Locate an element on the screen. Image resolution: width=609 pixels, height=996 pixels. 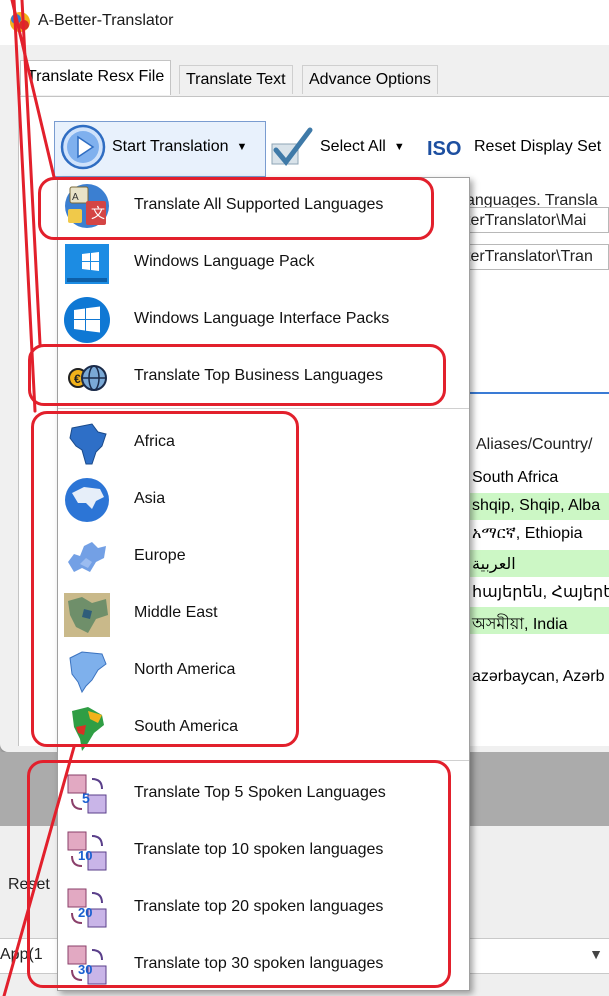
app-combo-text: App(1 is located at coordinates (21, 954).